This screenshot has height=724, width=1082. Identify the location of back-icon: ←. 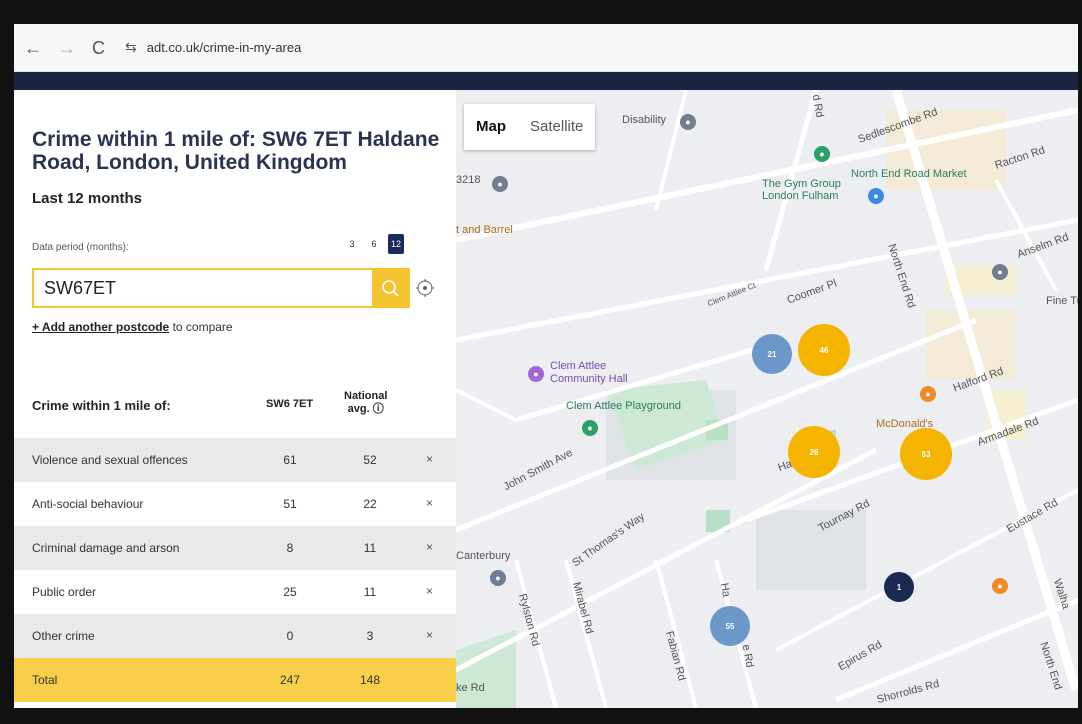
(33, 48).